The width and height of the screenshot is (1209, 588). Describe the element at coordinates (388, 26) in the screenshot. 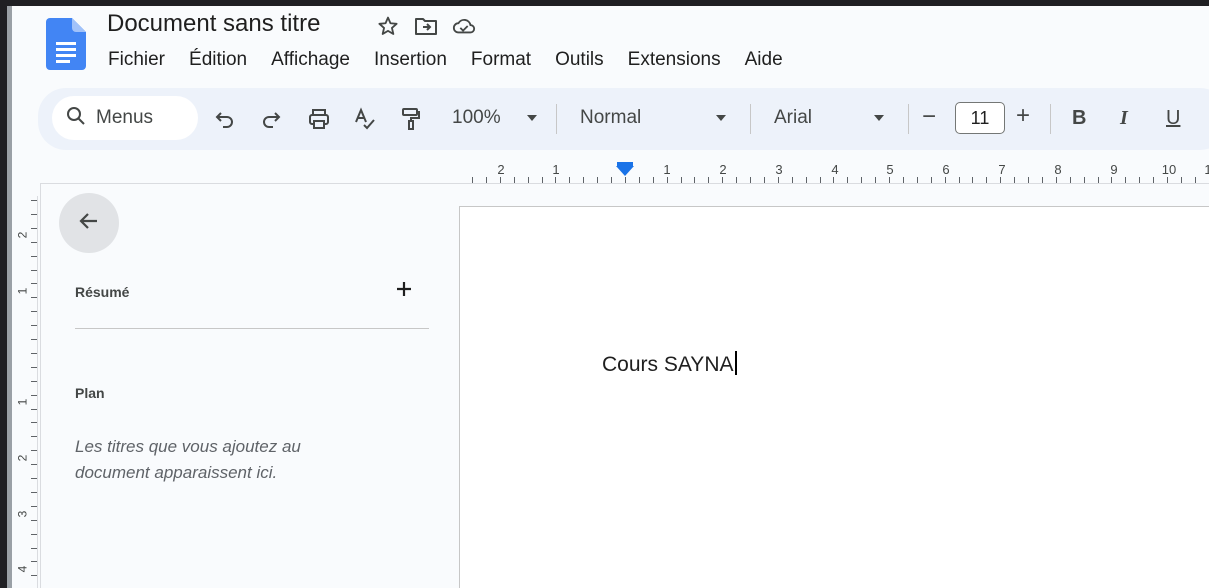

I see `star-icon` at that location.